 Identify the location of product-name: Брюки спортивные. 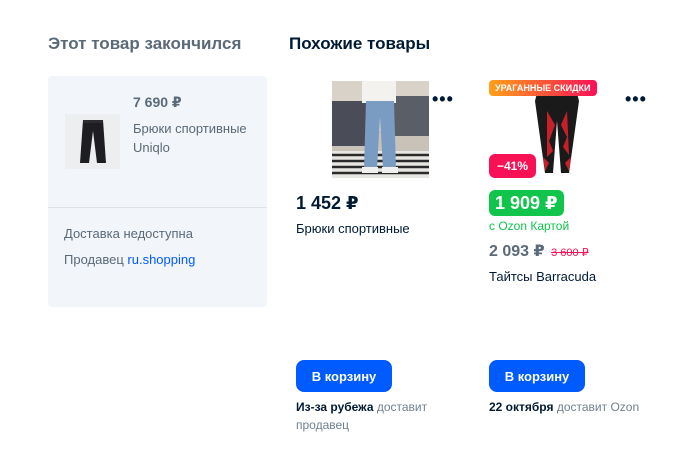
(353, 228).